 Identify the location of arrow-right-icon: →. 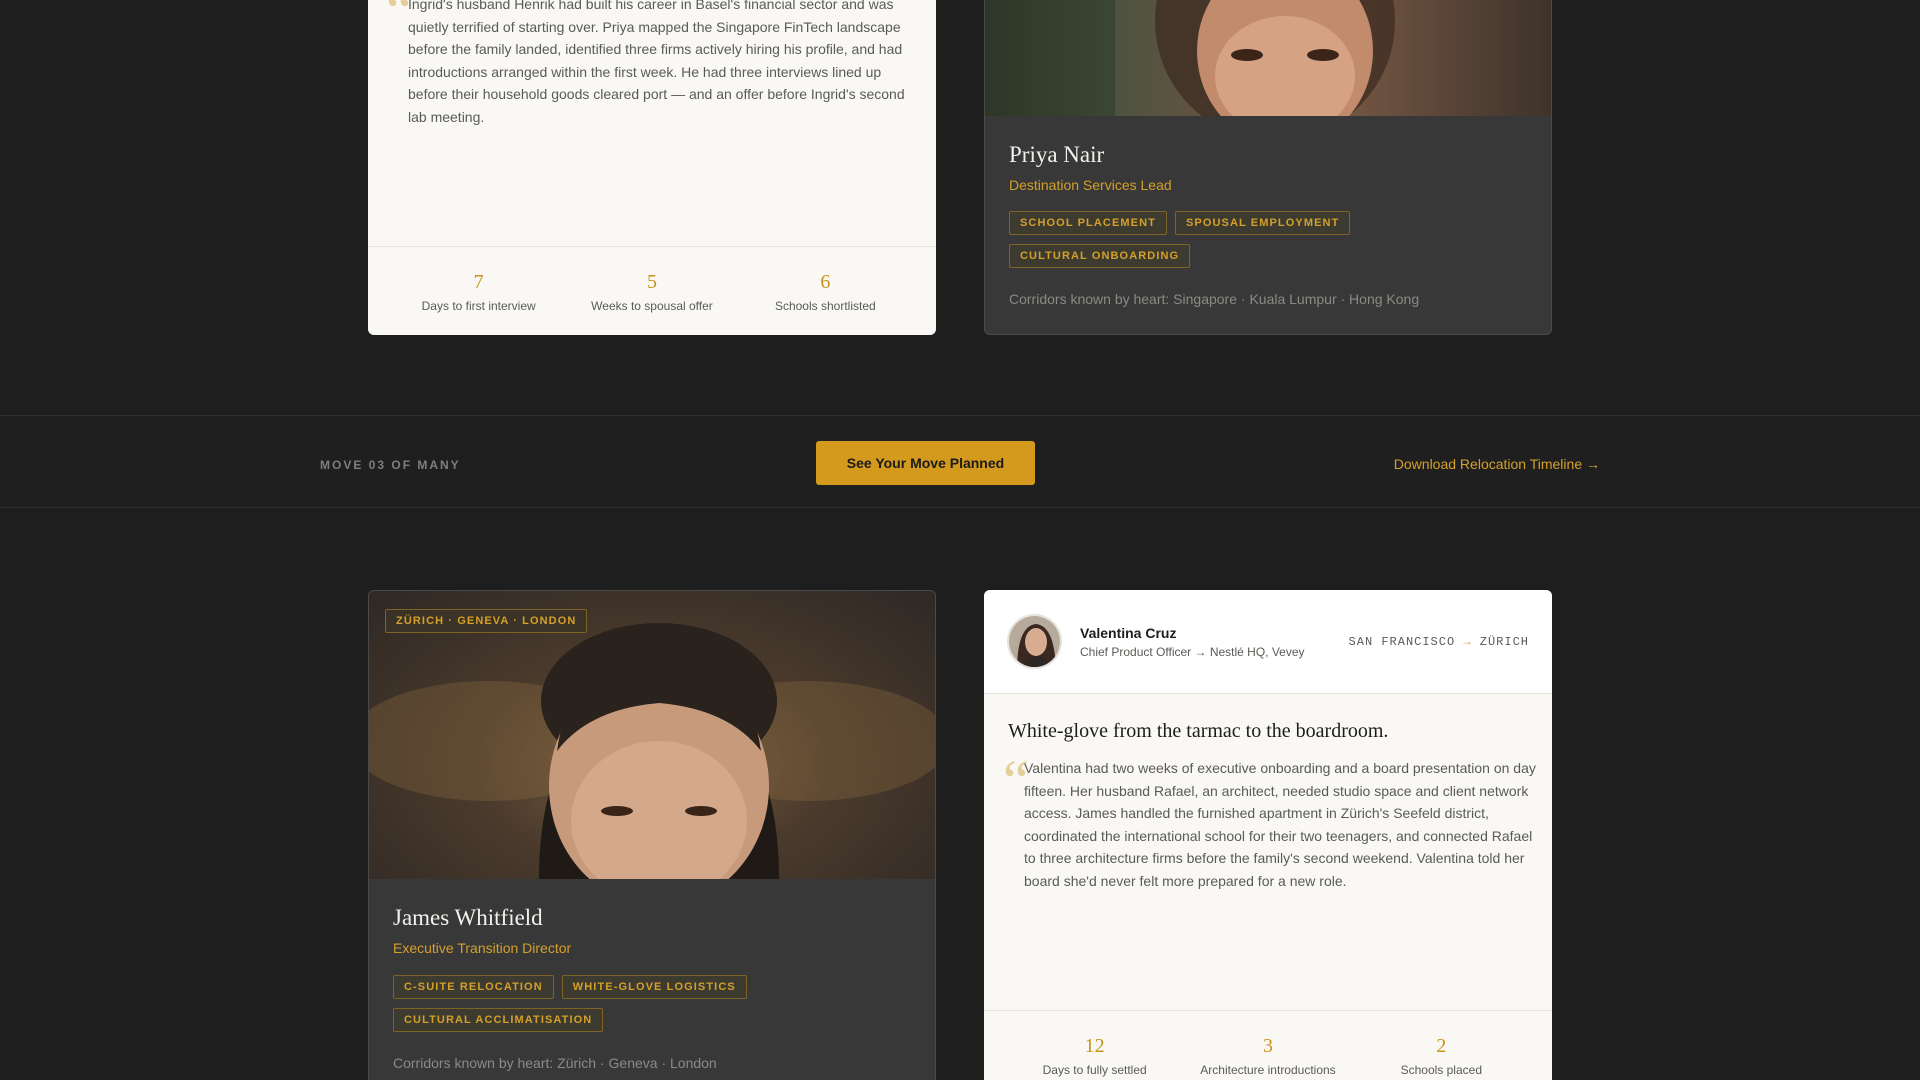
(1467, 642).